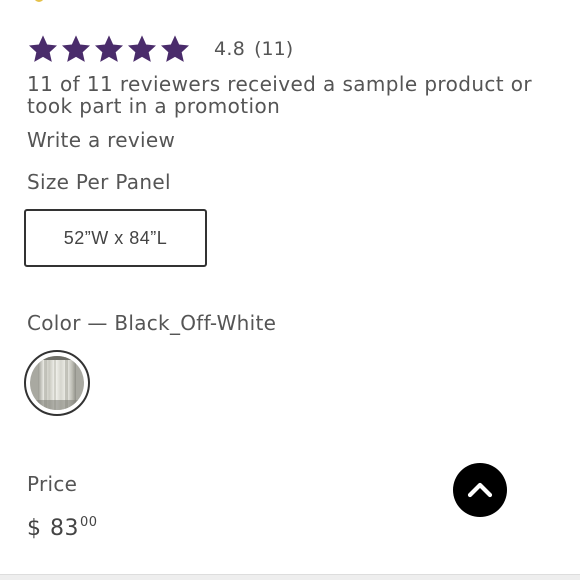  What do you see at coordinates (89, 522) in the screenshot?
I see `price-cents: 00` at bounding box center [89, 522].